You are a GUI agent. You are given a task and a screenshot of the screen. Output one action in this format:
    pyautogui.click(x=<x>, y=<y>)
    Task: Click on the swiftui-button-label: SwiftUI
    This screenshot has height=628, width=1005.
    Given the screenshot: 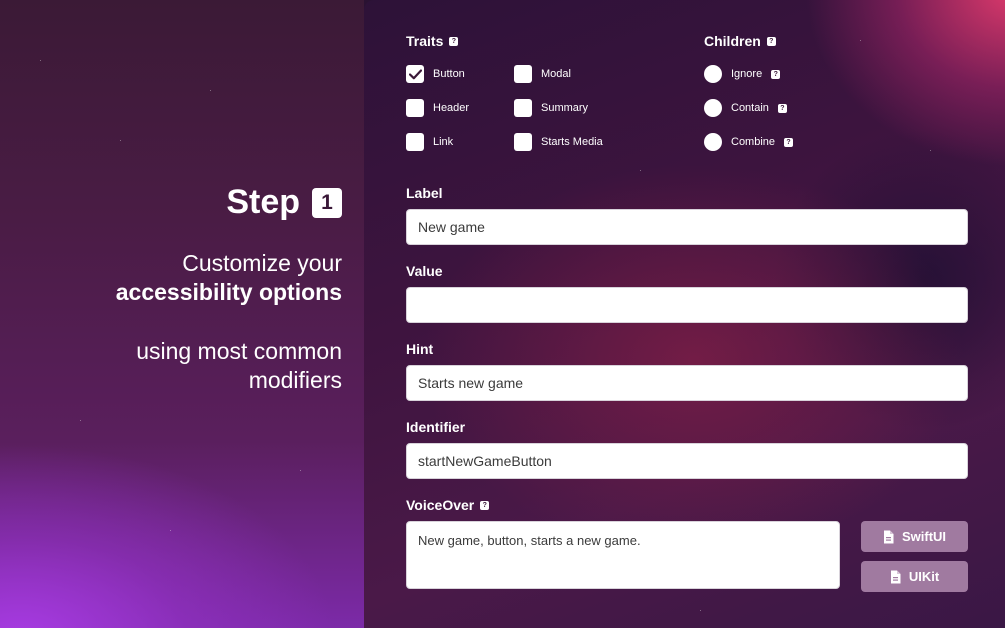 What is the action you would take?
    pyautogui.click(x=924, y=536)
    